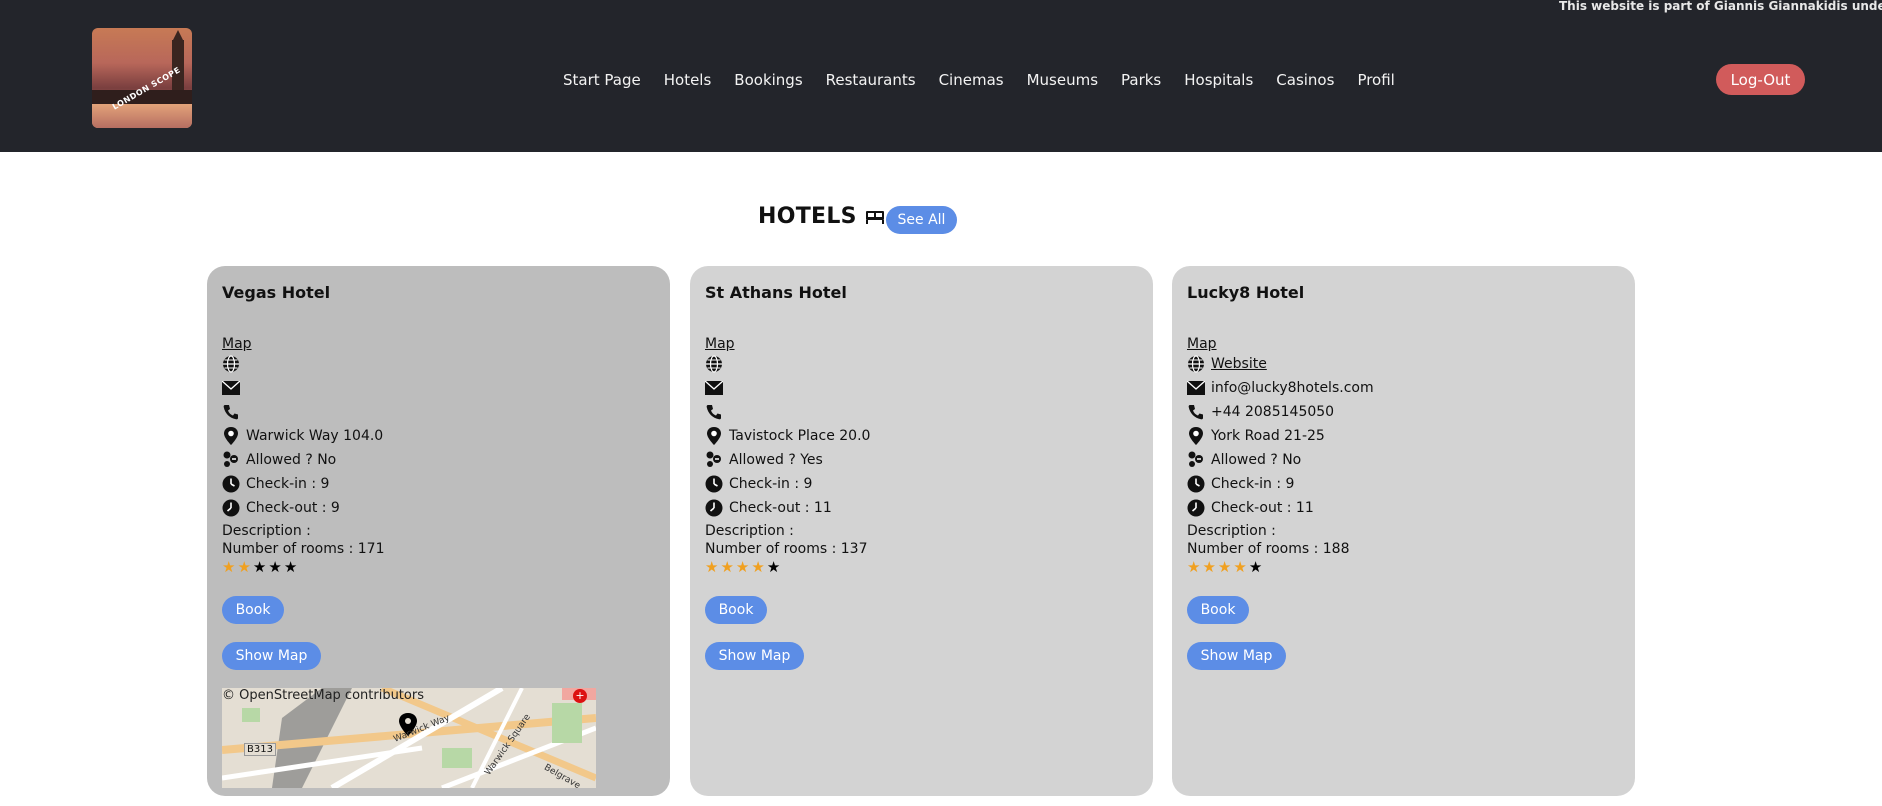  Describe the element at coordinates (1246, 292) in the screenshot. I see `hotel-name: Lucky8 Hotel` at that location.